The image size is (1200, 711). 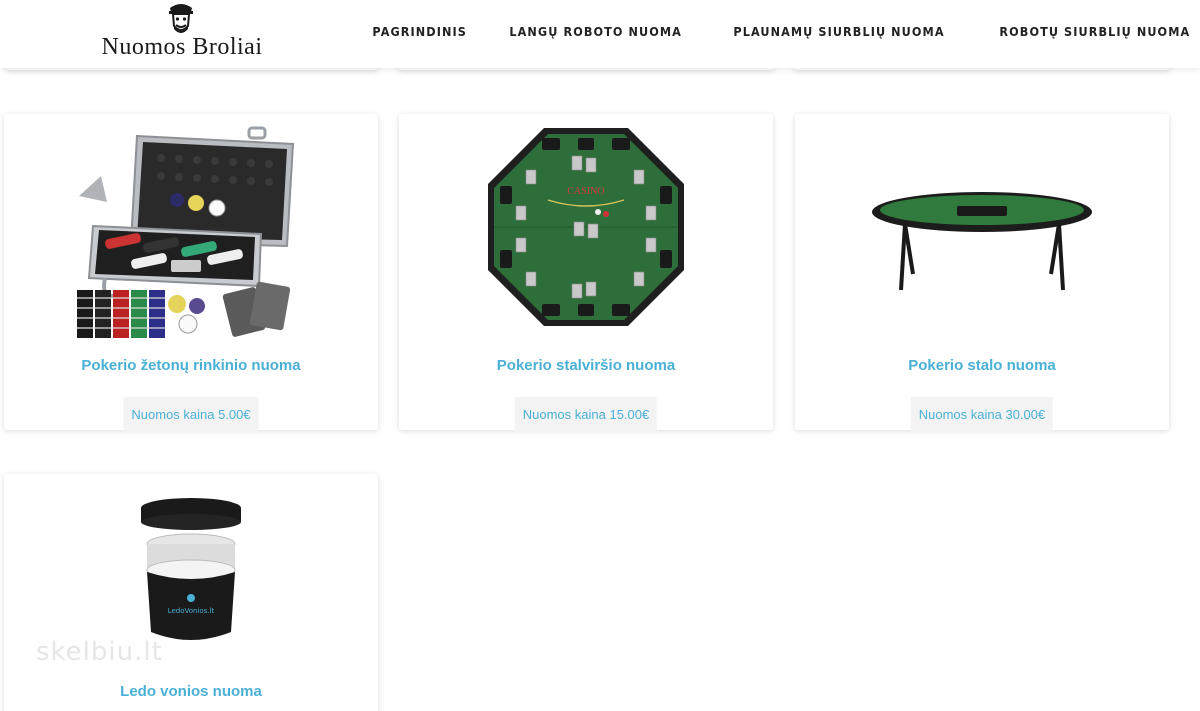 What do you see at coordinates (586, 365) in the screenshot?
I see `product-title: Pokerio stalviršio nuoma` at bounding box center [586, 365].